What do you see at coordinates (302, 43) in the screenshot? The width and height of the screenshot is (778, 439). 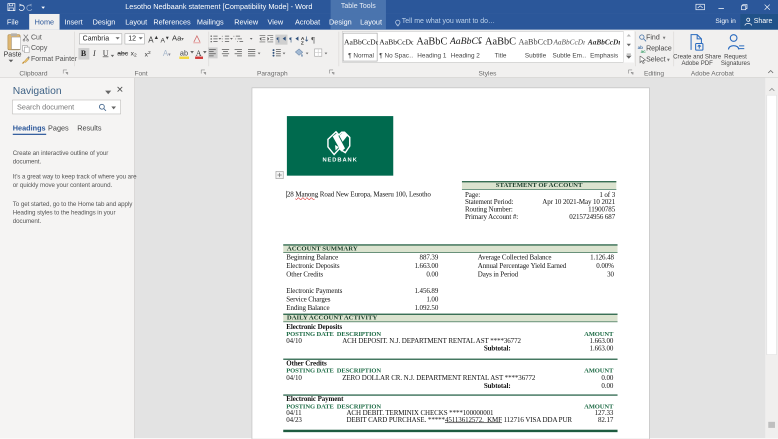 I see `svg-text: Z` at bounding box center [302, 43].